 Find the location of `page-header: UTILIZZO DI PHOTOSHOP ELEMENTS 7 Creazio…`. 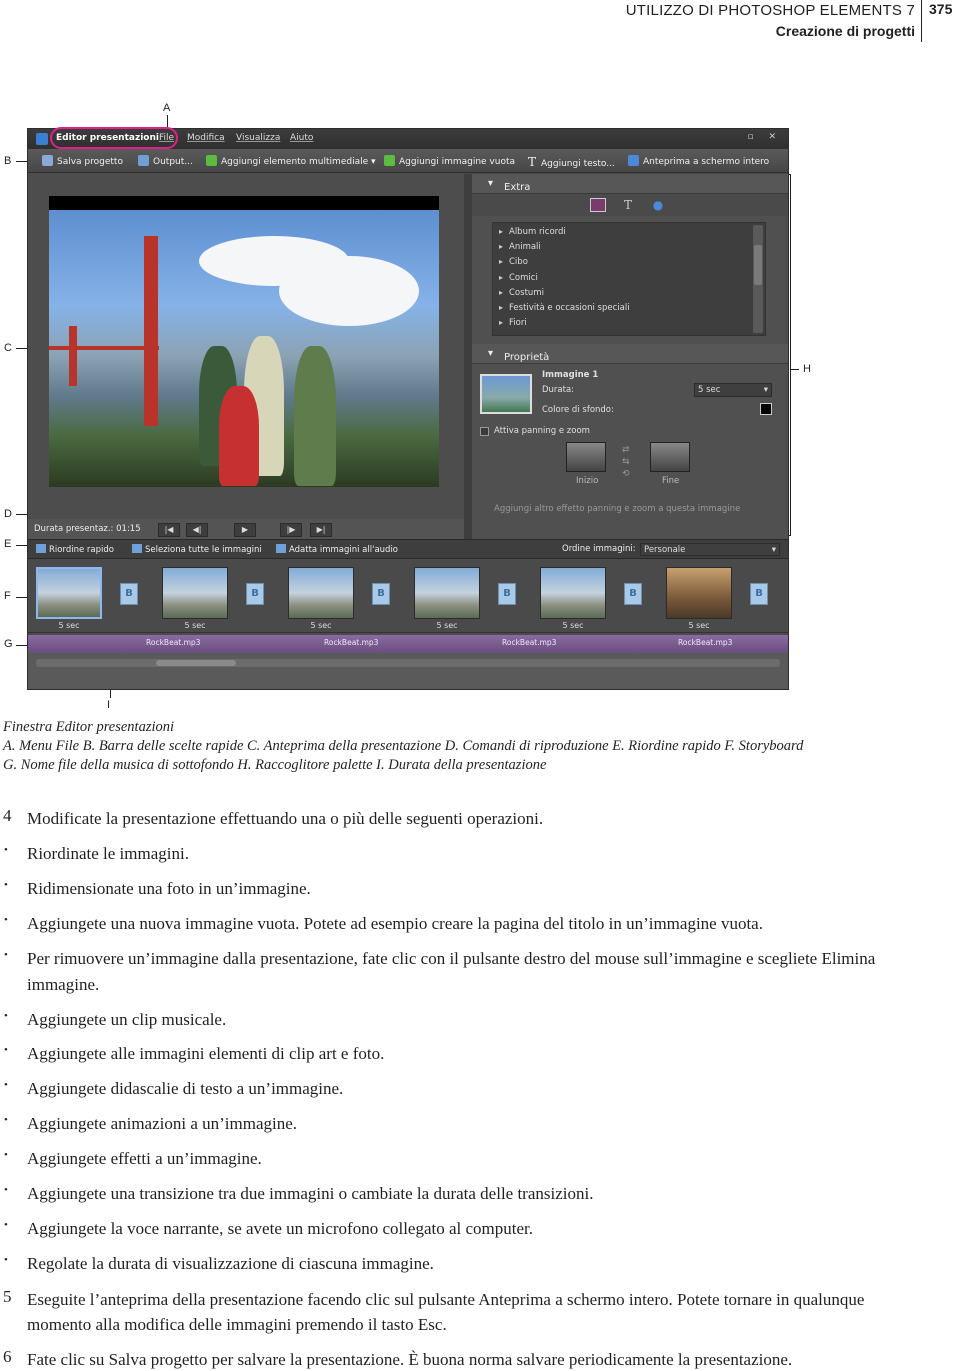

page-header: UTILIZZO DI PHOTOSHOP ELEMENTS 7 Creazio… is located at coordinates (480, 25).